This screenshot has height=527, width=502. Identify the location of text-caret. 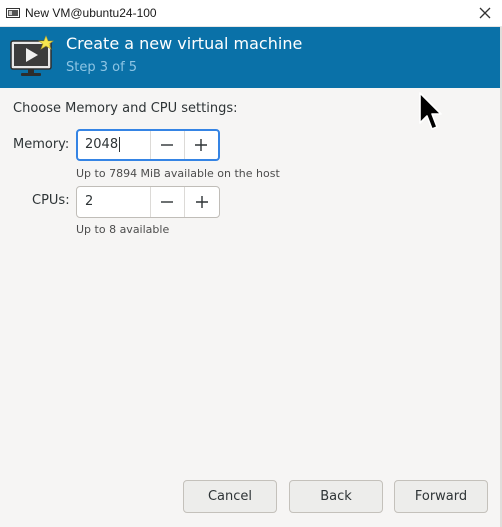
(120, 144).